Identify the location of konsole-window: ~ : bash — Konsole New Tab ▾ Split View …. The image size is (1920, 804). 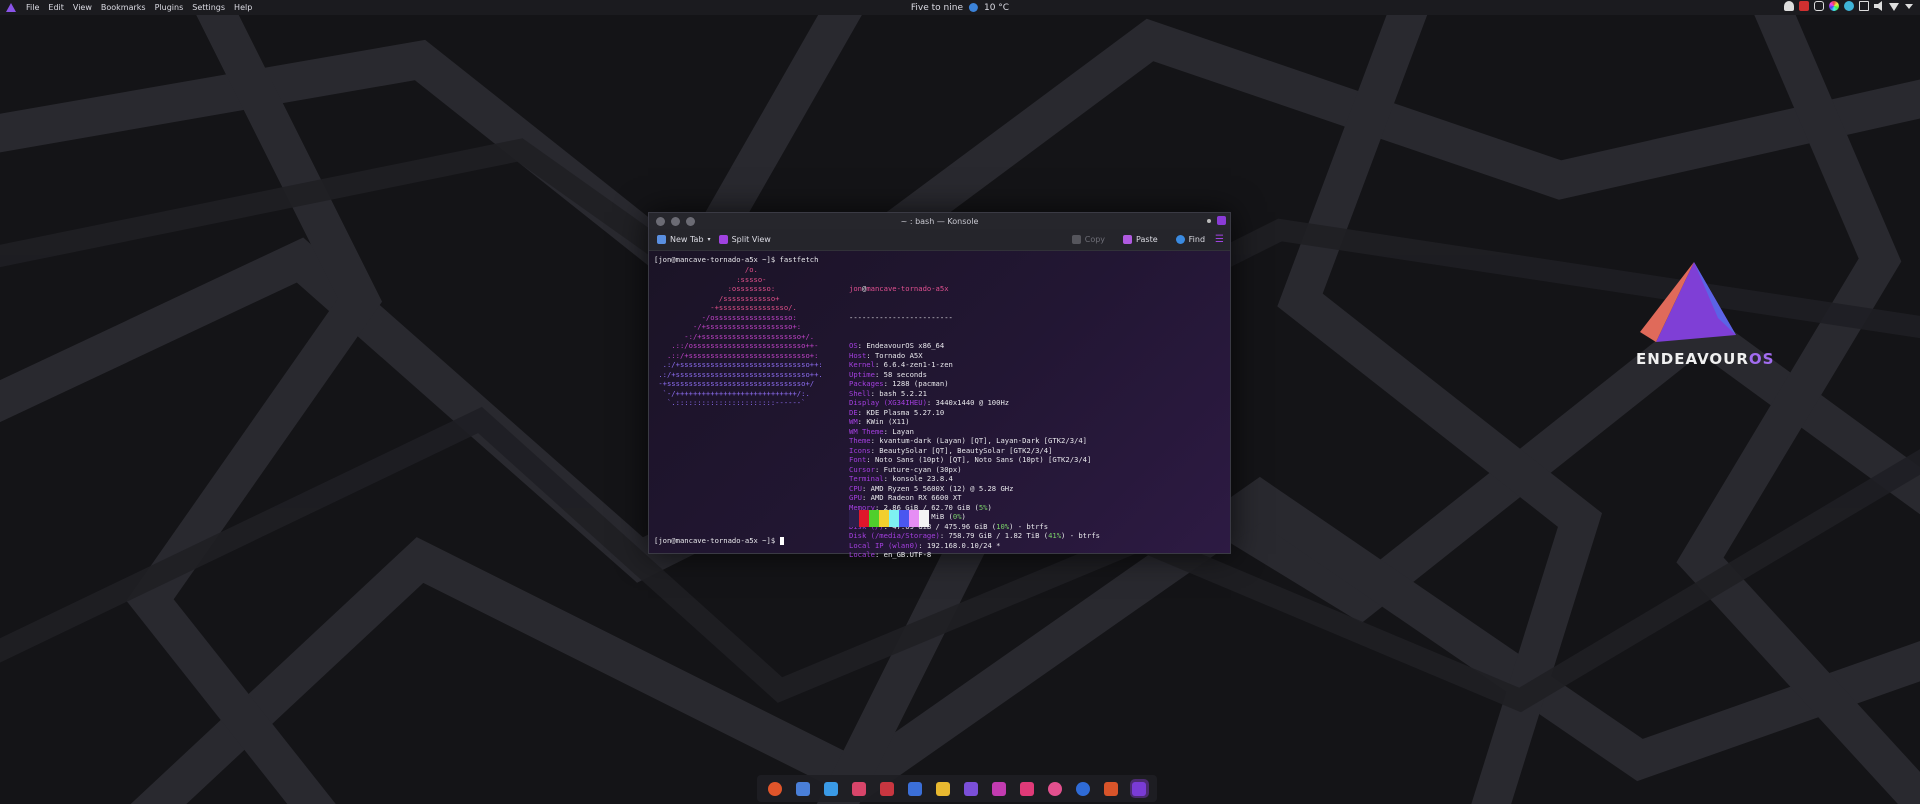
(939, 385).